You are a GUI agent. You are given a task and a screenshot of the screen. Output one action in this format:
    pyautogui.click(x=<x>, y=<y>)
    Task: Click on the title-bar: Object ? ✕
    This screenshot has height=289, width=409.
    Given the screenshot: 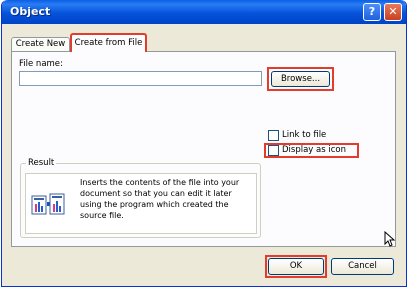 What is the action you would take?
    pyautogui.click(x=204, y=12)
    